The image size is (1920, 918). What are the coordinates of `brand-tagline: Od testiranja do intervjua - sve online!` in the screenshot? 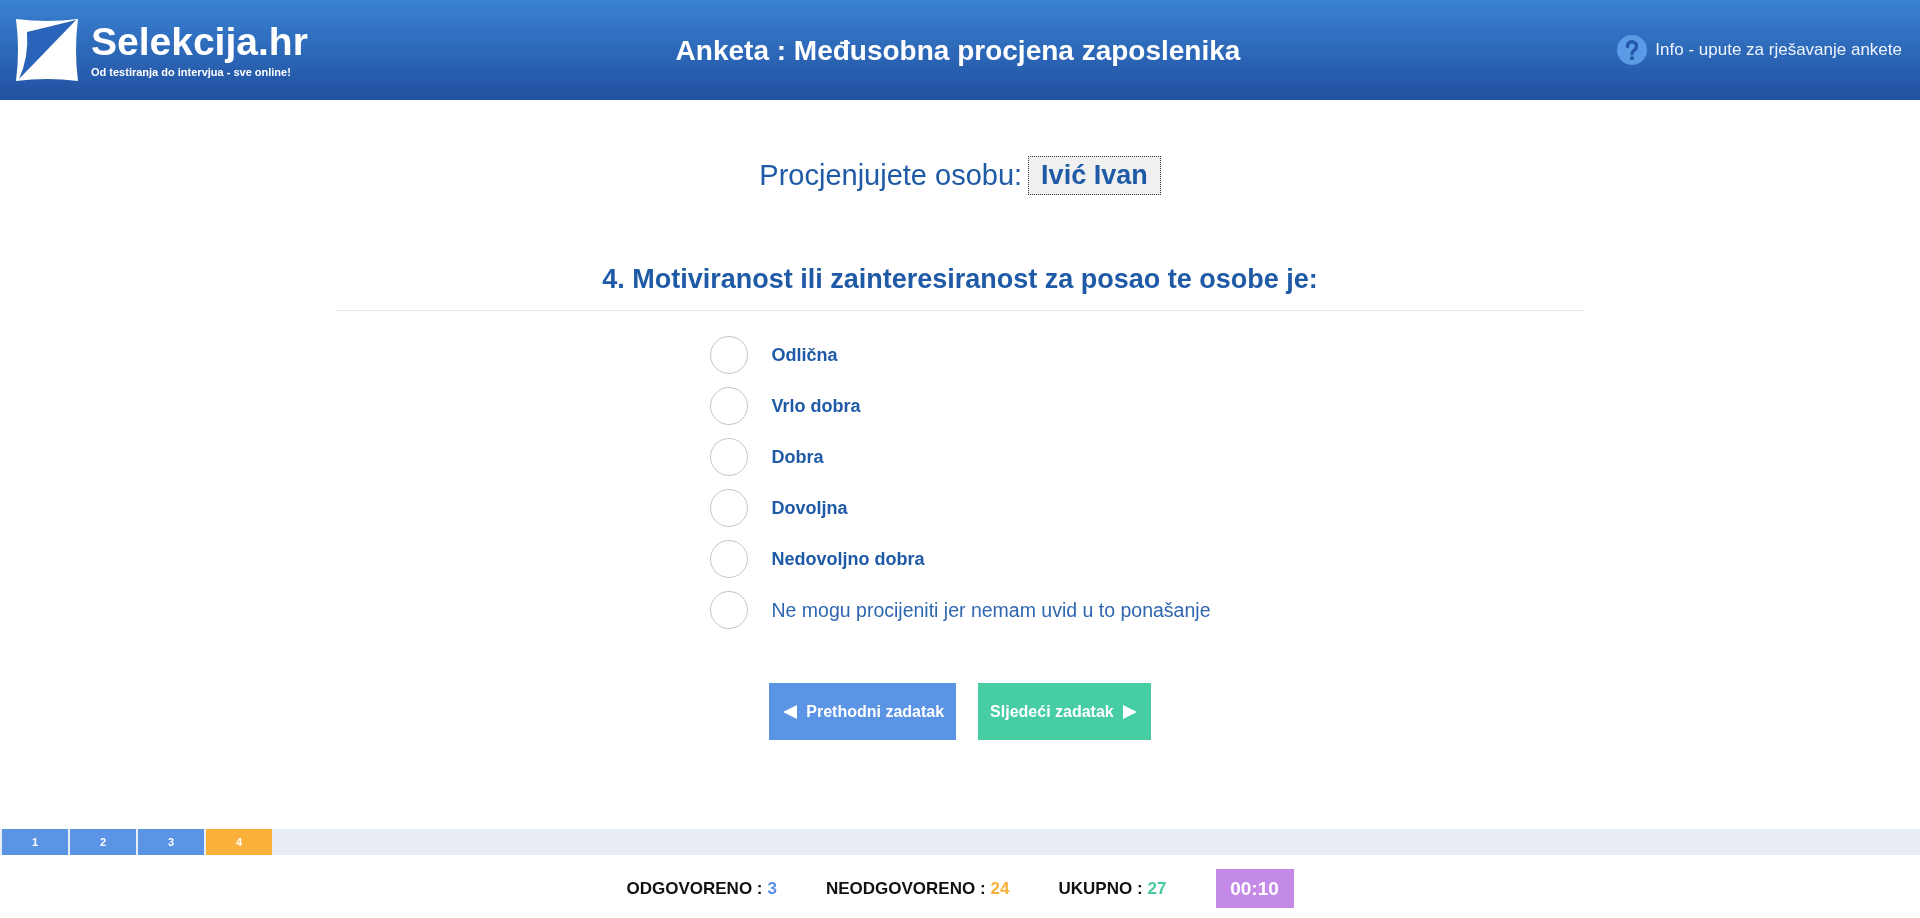 It's located at (191, 71).